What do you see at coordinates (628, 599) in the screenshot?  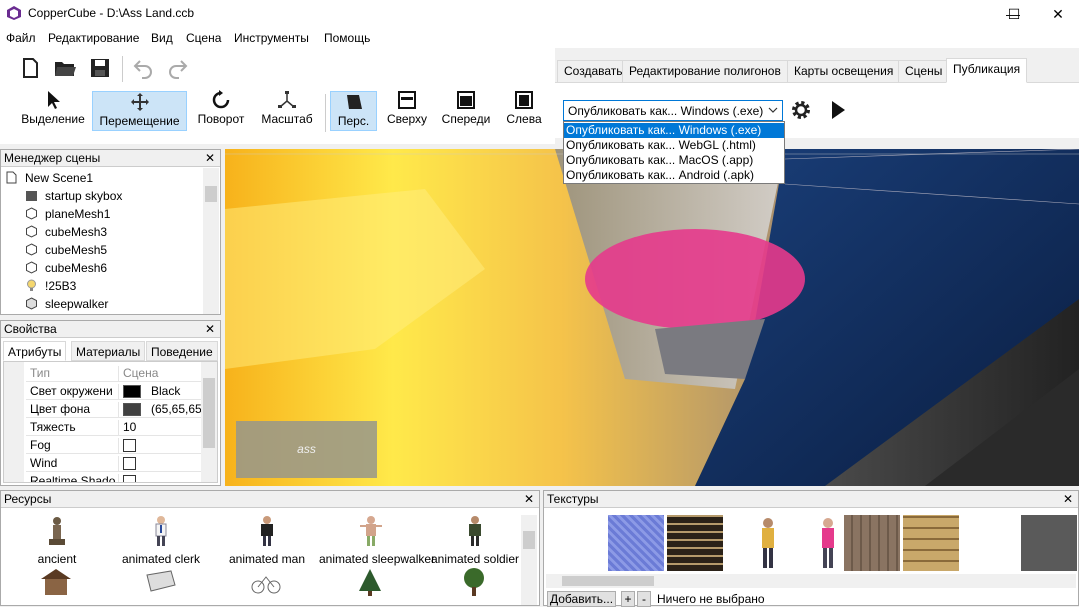 I see `add-icon: +` at bounding box center [628, 599].